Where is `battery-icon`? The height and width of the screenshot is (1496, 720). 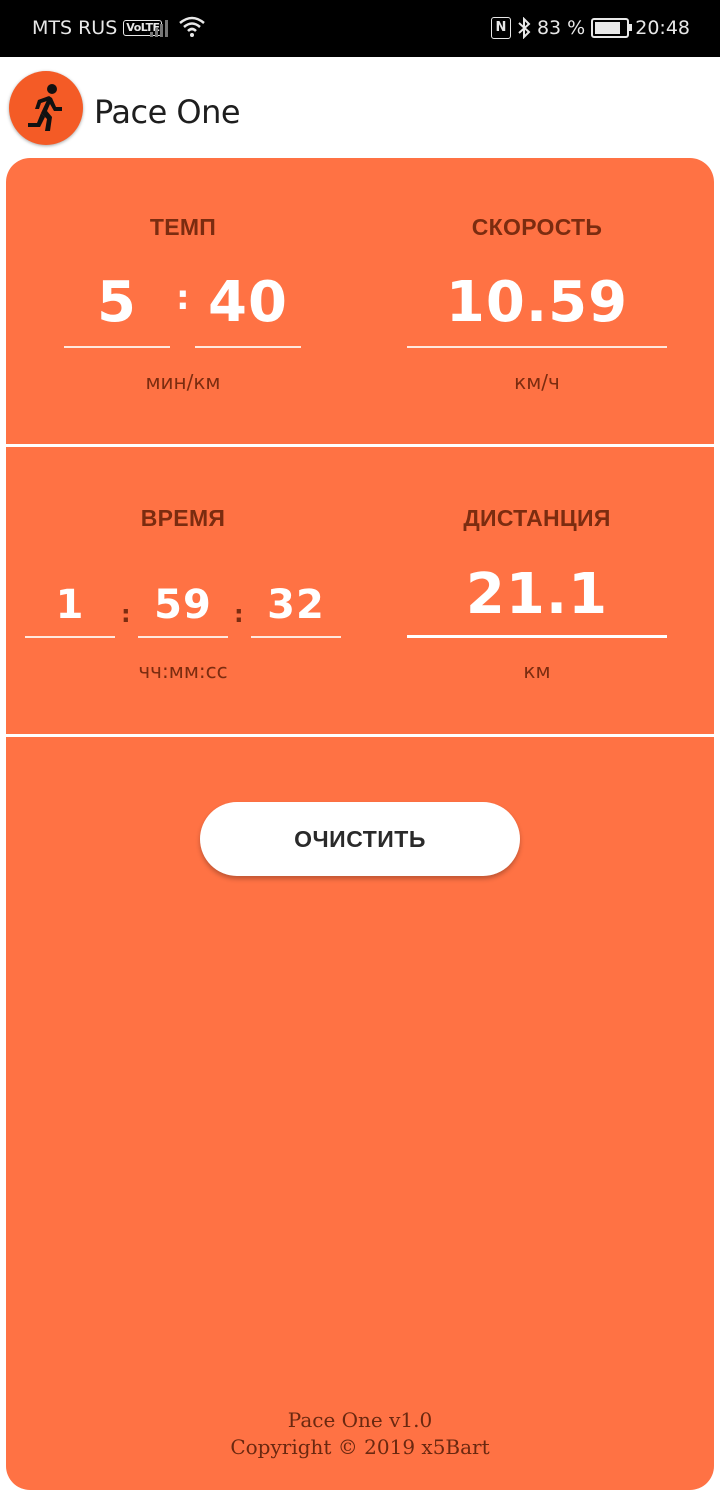 battery-icon is located at coordinates (612, 28).